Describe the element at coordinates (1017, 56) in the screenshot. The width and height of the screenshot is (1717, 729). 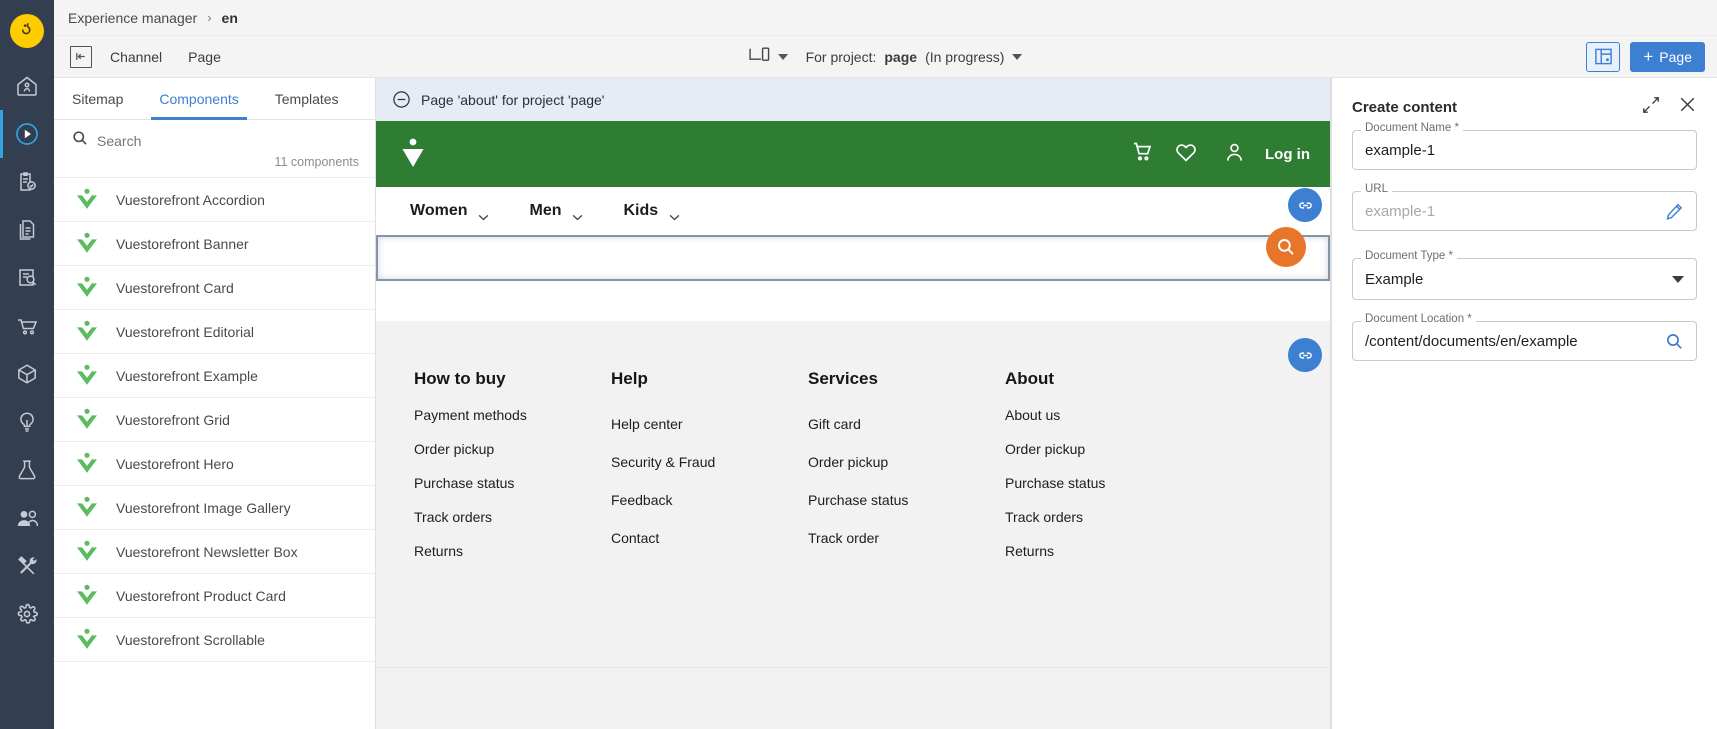
I see `project-caret-icon` at that location.